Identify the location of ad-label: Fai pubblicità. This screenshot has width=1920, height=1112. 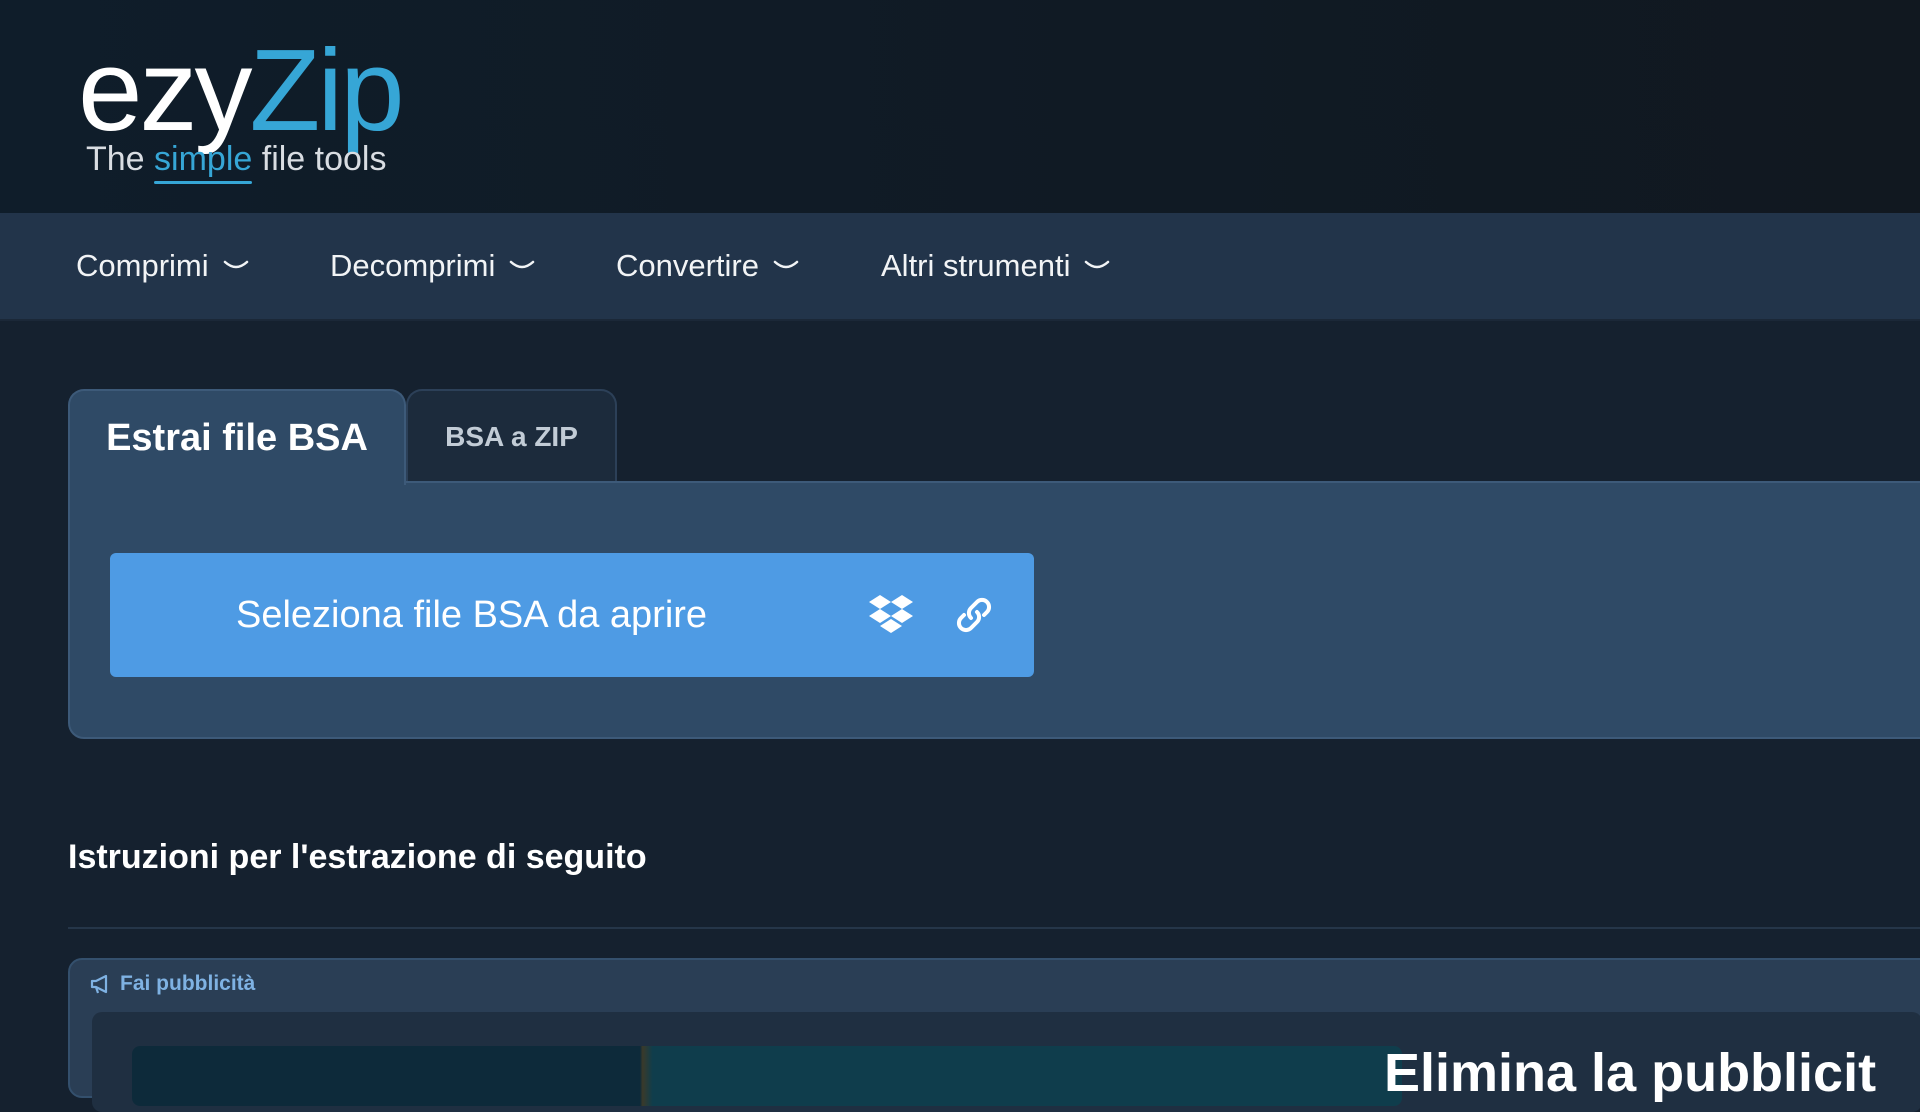
(172, 984).